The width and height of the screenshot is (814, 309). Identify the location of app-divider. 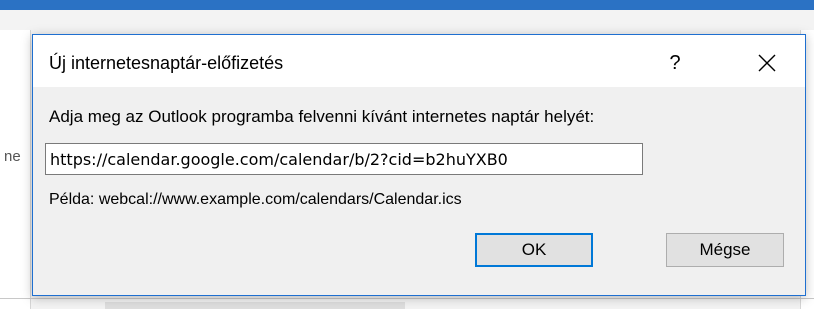
(407, 298).